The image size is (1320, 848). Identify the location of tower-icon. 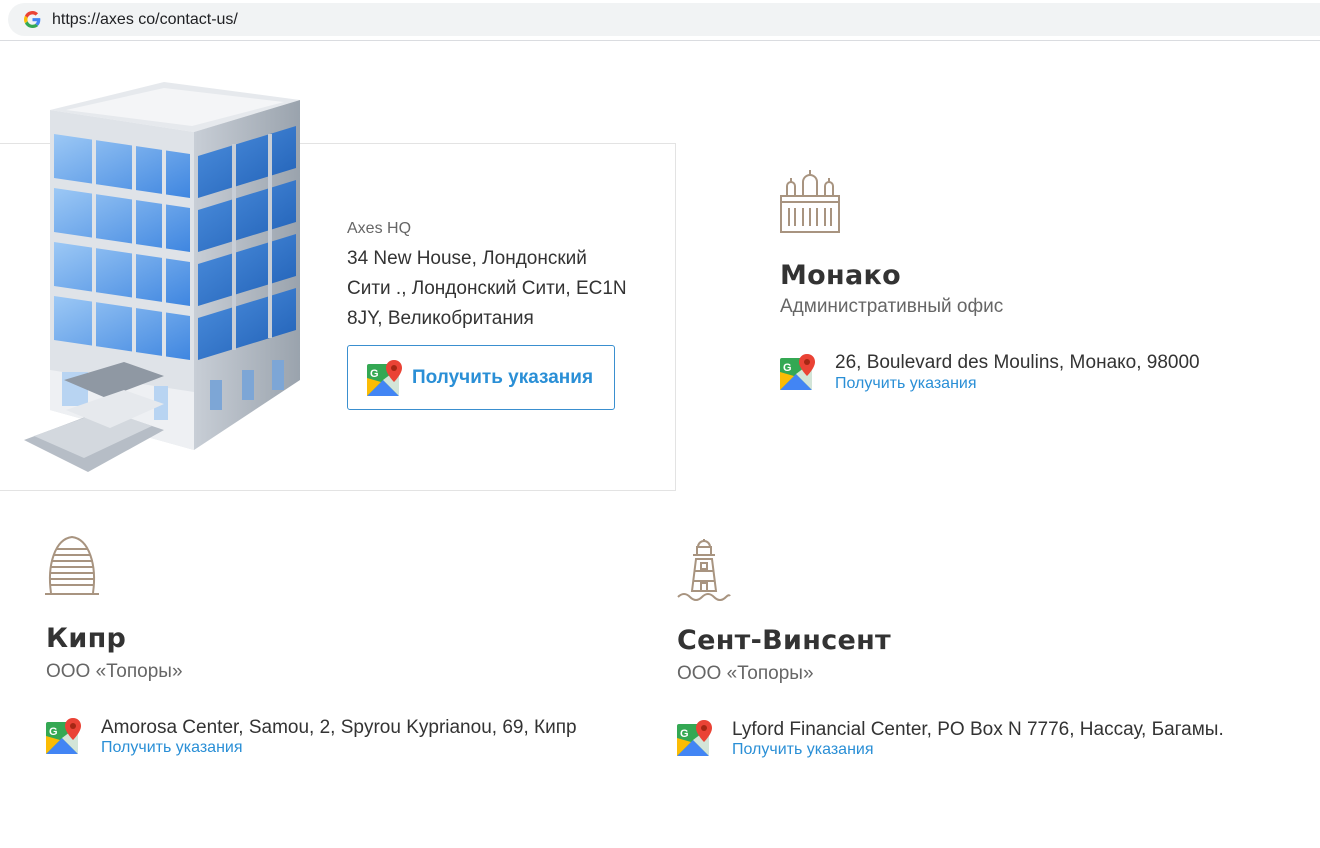
(72, 565).